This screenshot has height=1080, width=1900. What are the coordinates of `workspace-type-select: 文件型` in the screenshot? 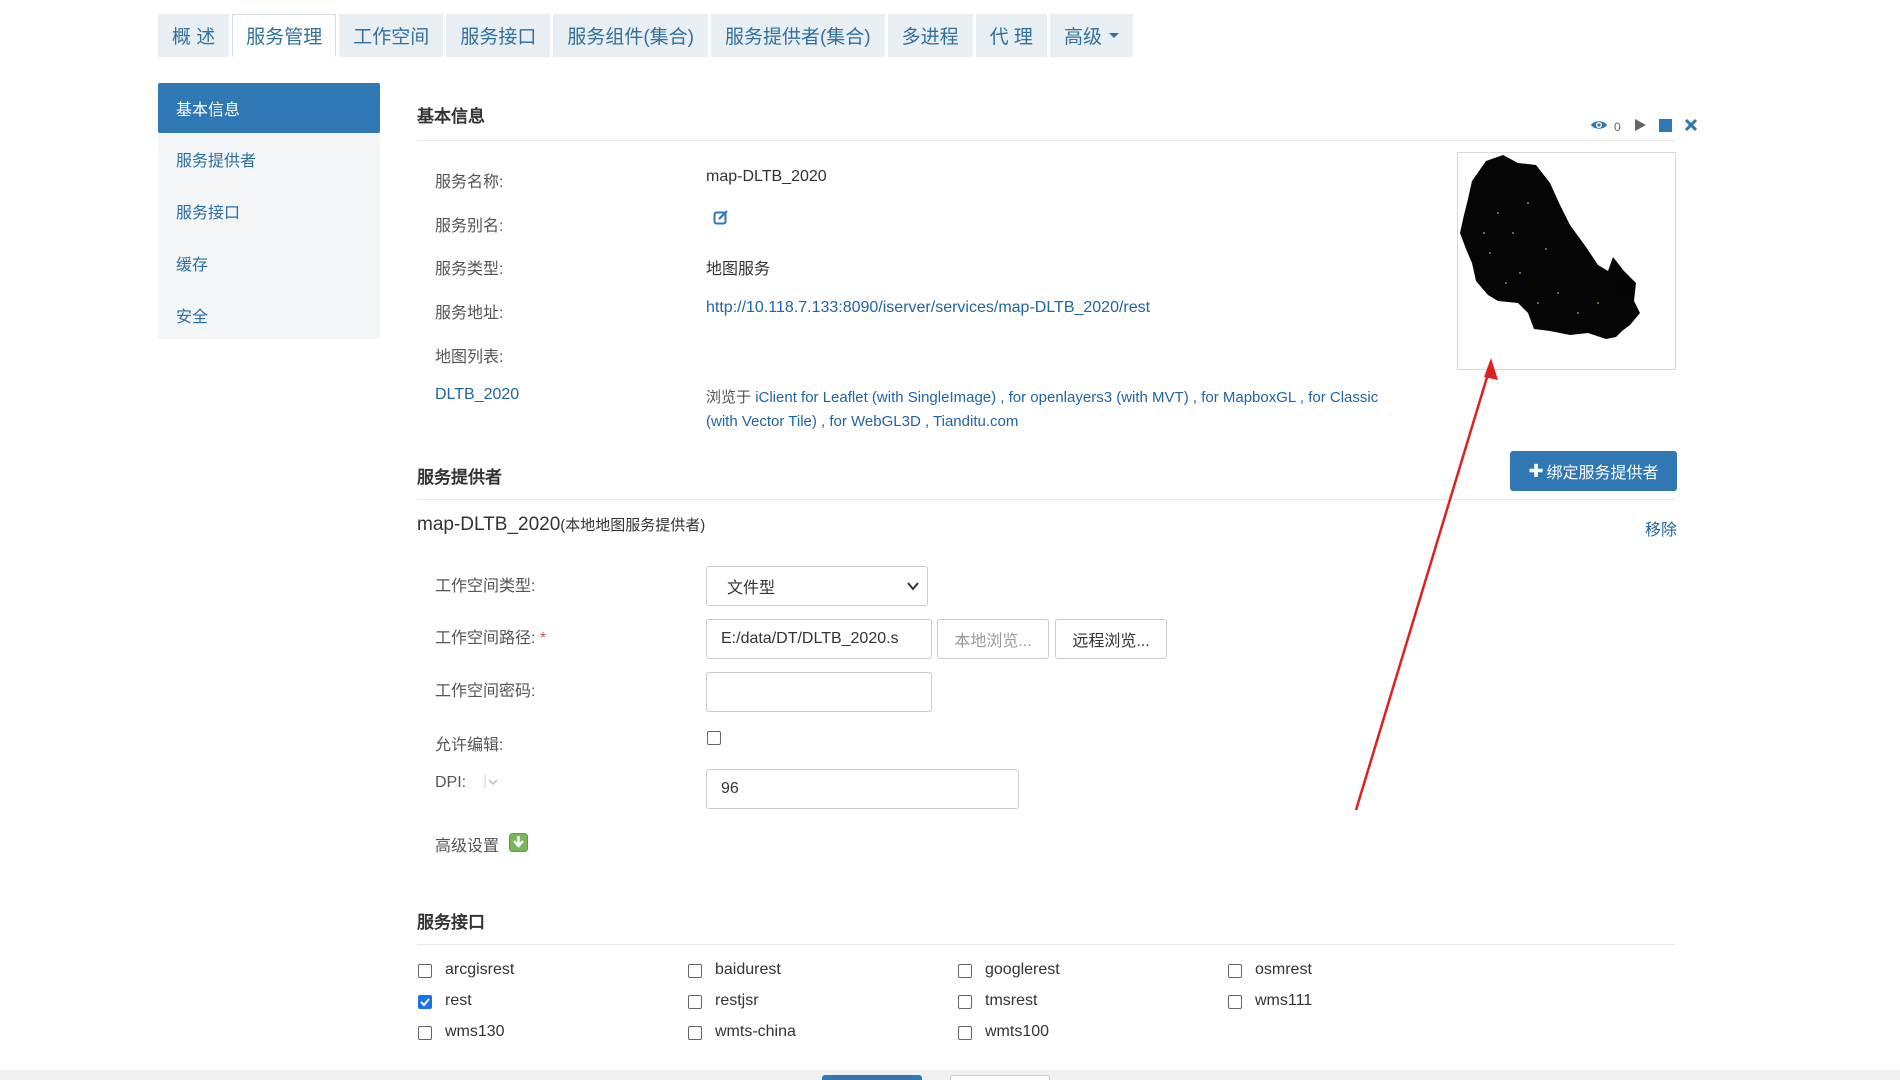 It's located at (817, 586).